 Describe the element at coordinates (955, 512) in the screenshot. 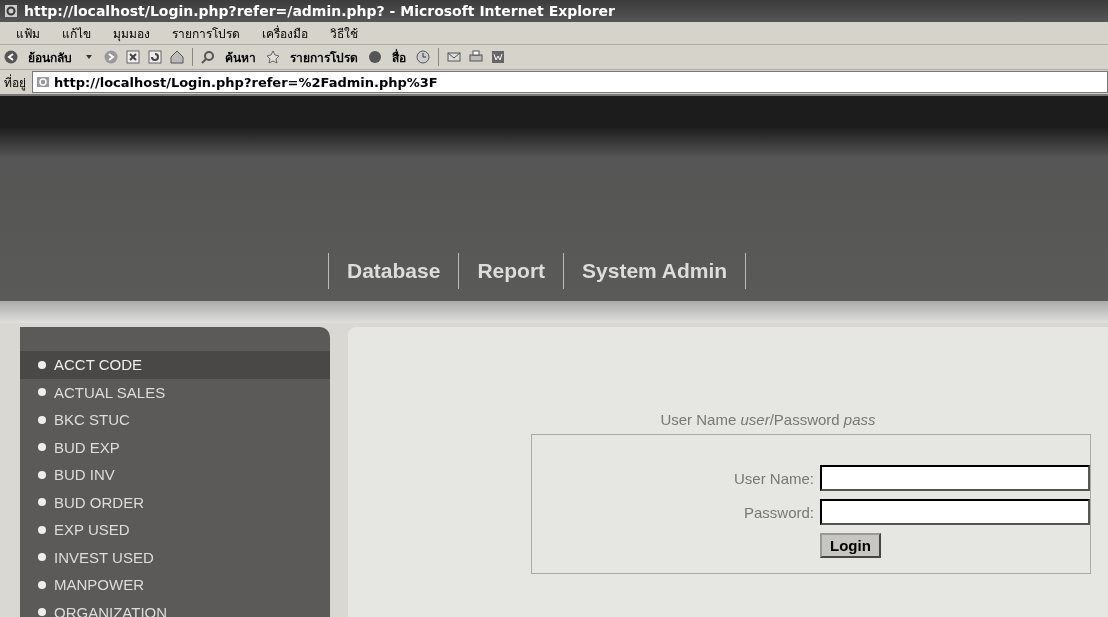

I see `password-field` at that location.